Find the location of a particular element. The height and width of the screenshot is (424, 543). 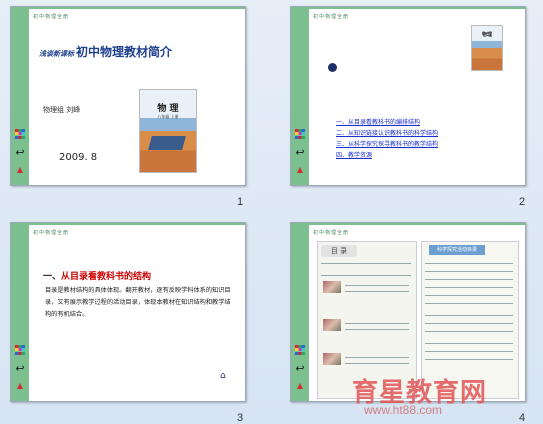

heading-prefix: 一、 is located at coordinates (52, 277).